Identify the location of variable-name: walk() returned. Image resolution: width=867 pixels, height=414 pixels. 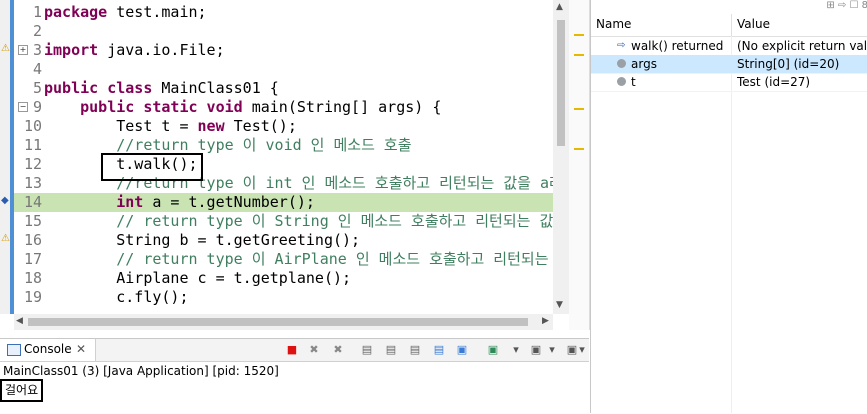
(677, 46).